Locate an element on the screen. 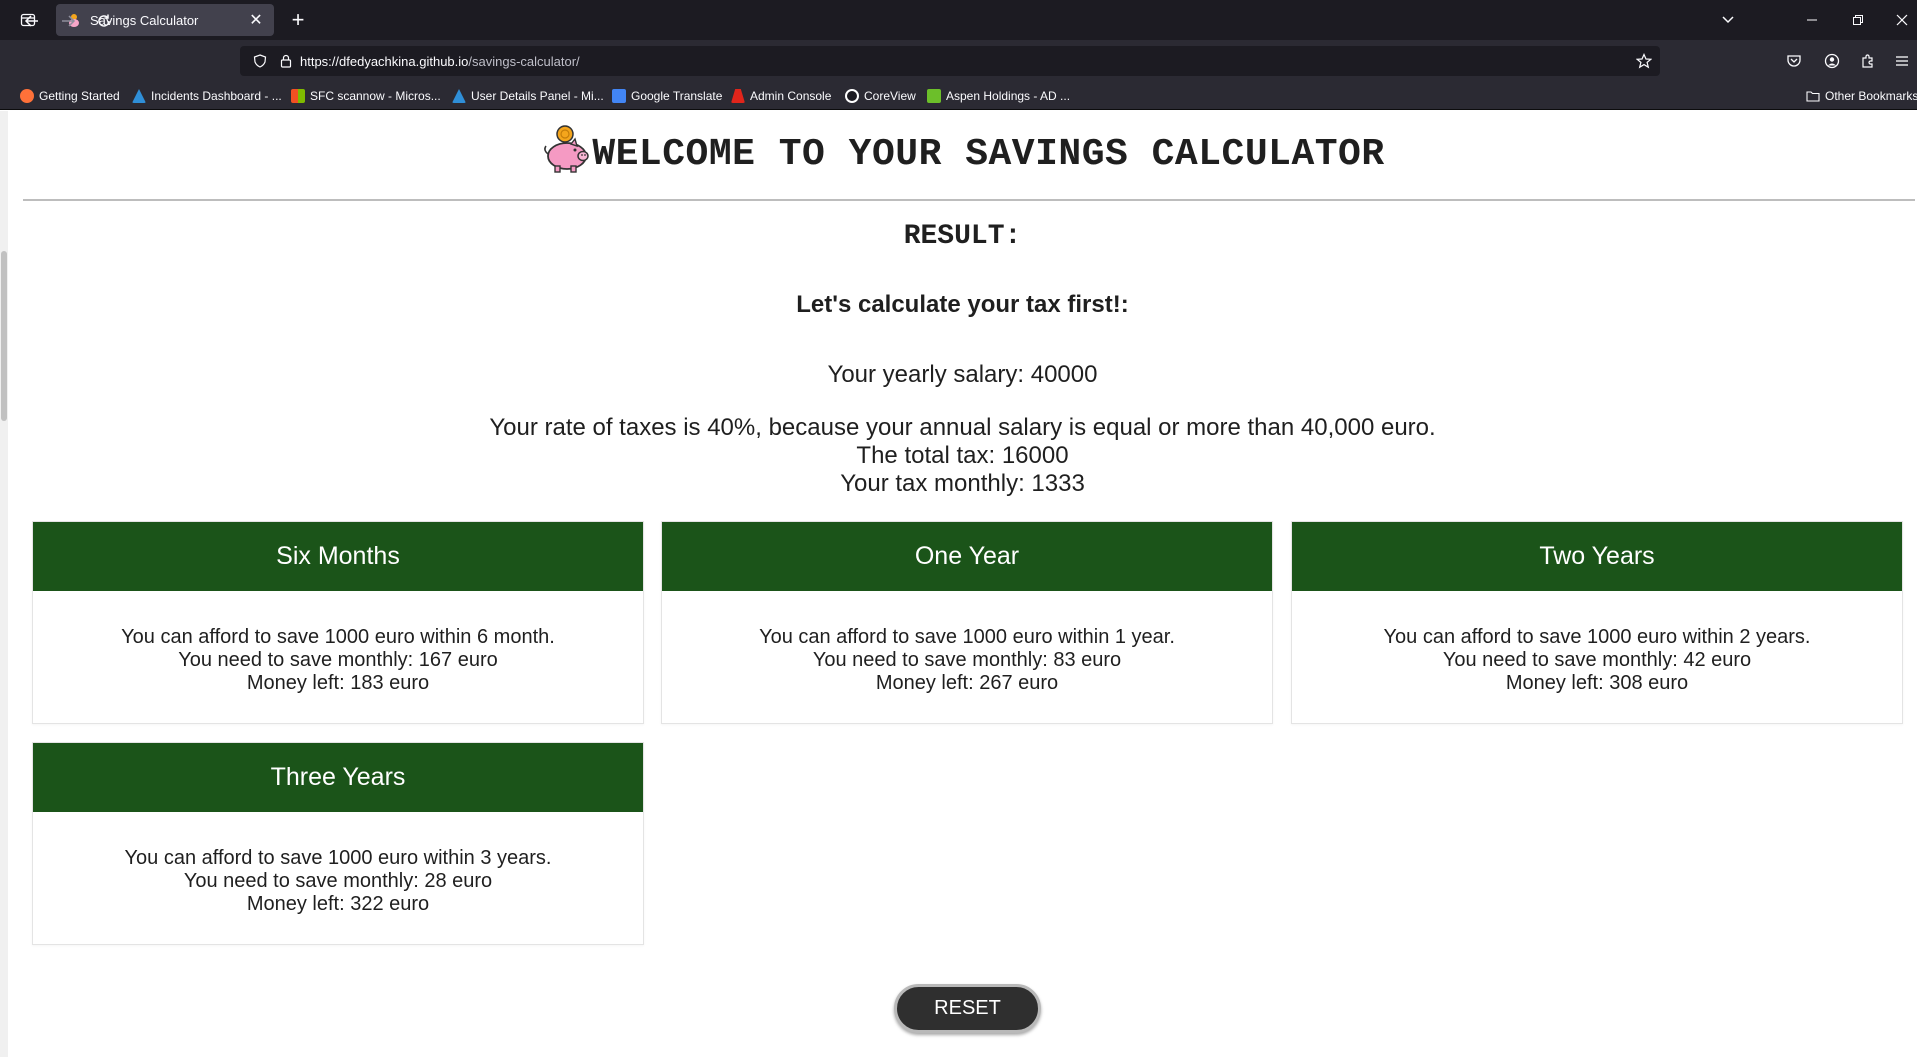  shield-icon is located at coordinates (260, 61).